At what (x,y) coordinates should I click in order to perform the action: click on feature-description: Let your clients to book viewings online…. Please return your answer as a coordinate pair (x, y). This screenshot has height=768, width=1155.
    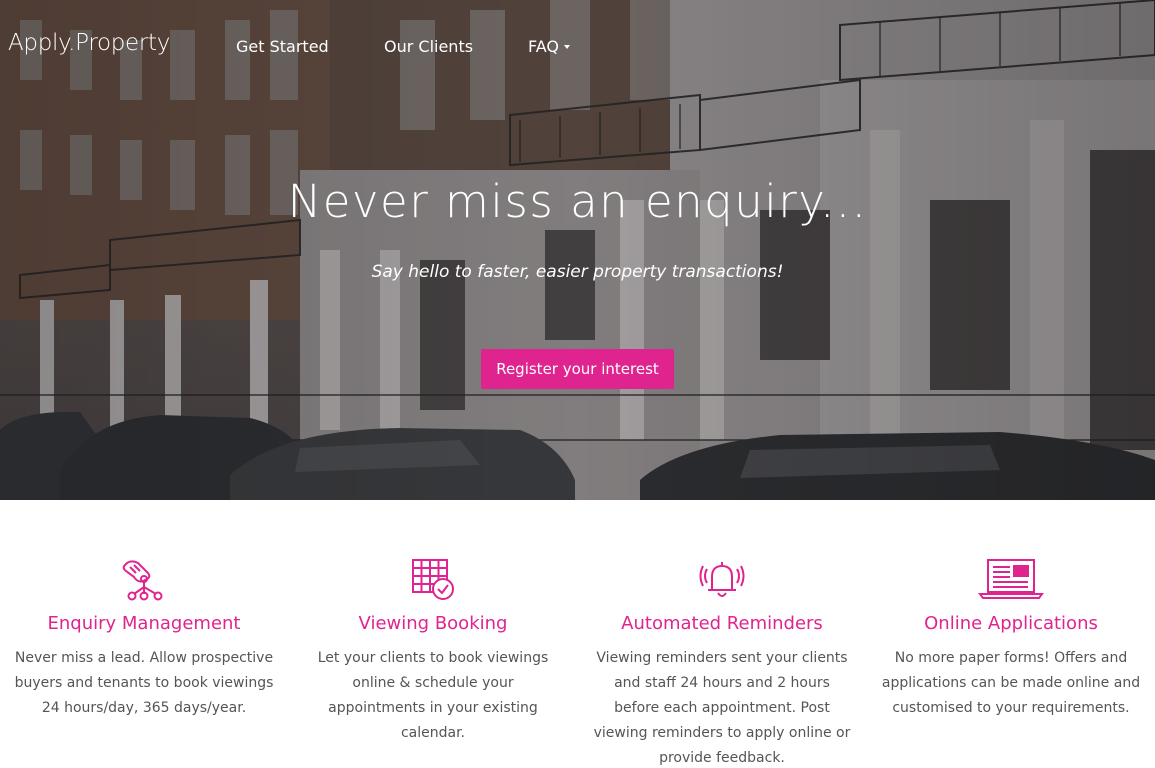
    Looking at the image, I should click on (433, 695).